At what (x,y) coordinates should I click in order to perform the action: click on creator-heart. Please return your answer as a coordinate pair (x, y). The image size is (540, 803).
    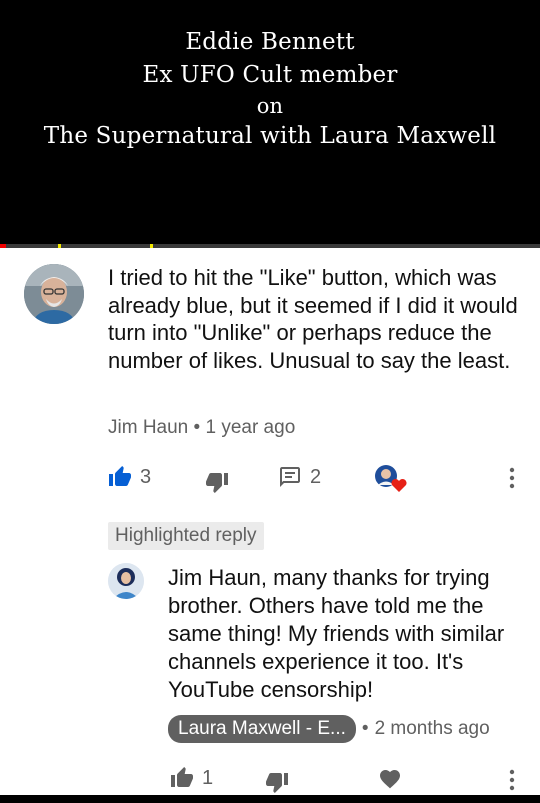
    Looking at the image, I should click on (390, 479).